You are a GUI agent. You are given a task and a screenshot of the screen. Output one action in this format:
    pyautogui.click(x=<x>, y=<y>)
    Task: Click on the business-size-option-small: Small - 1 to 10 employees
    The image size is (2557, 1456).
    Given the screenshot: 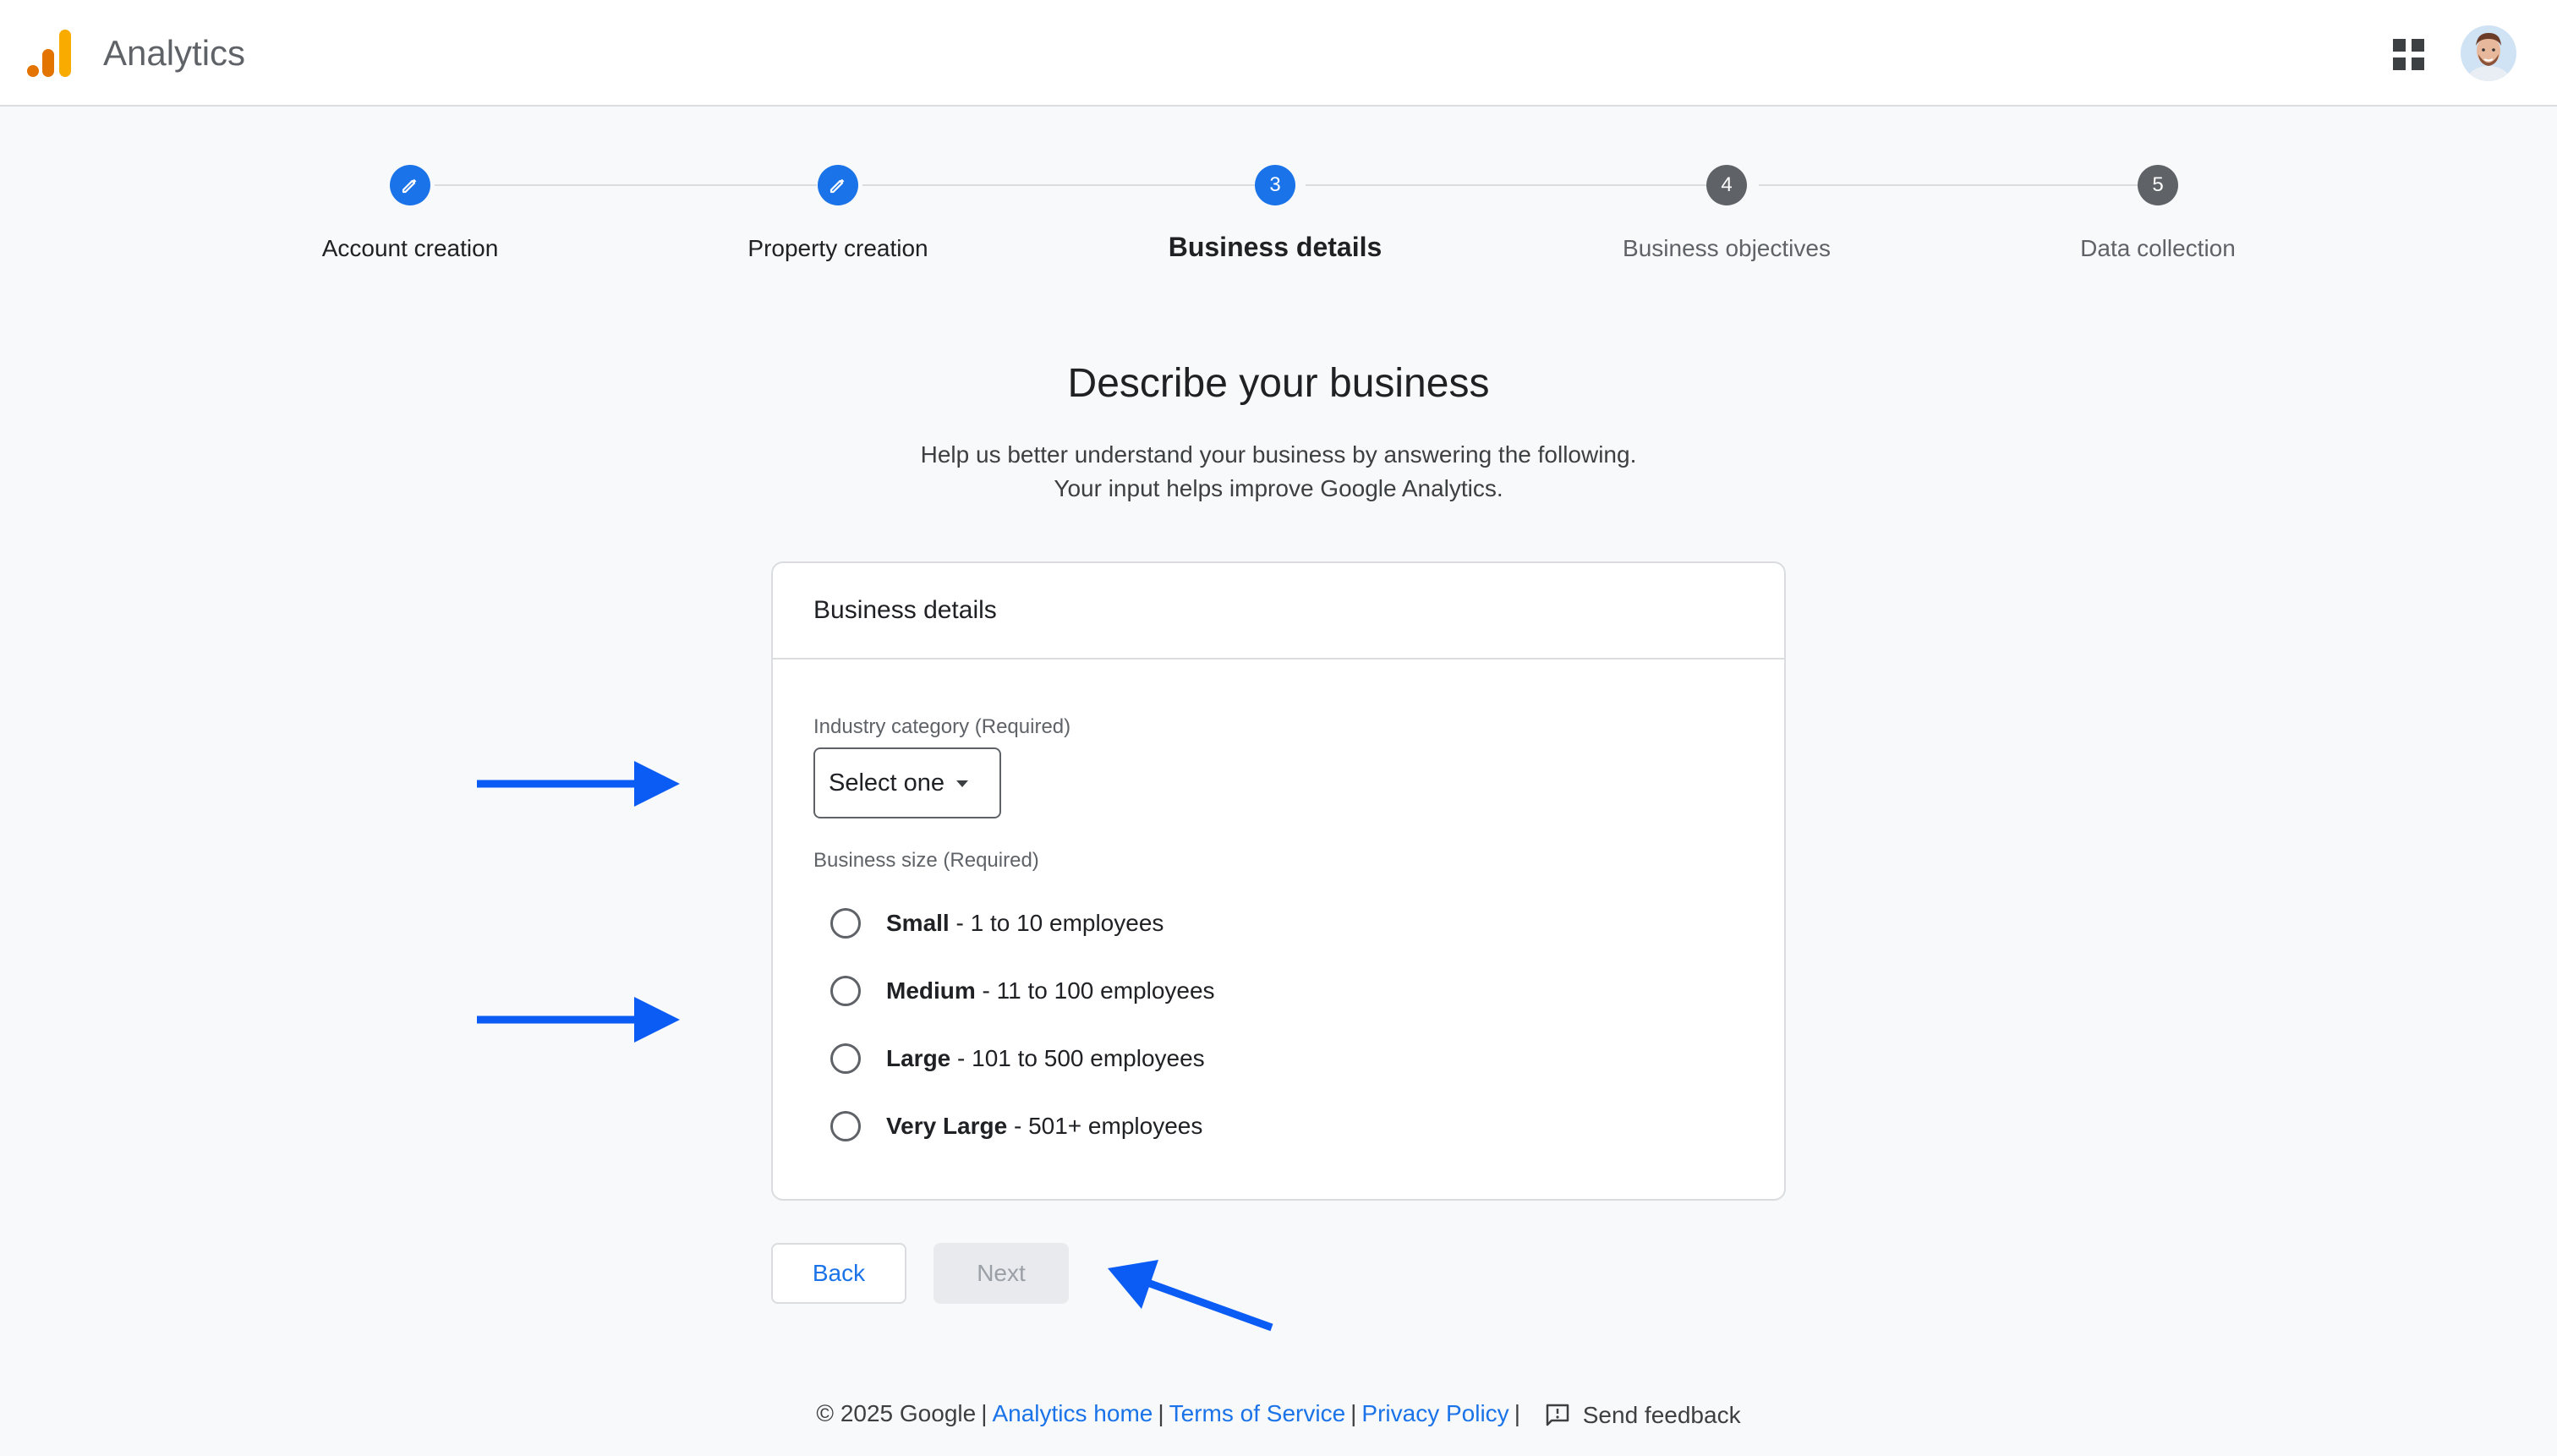 What is the action you would take?
    pyautogui.click(x=997, y=924)
    